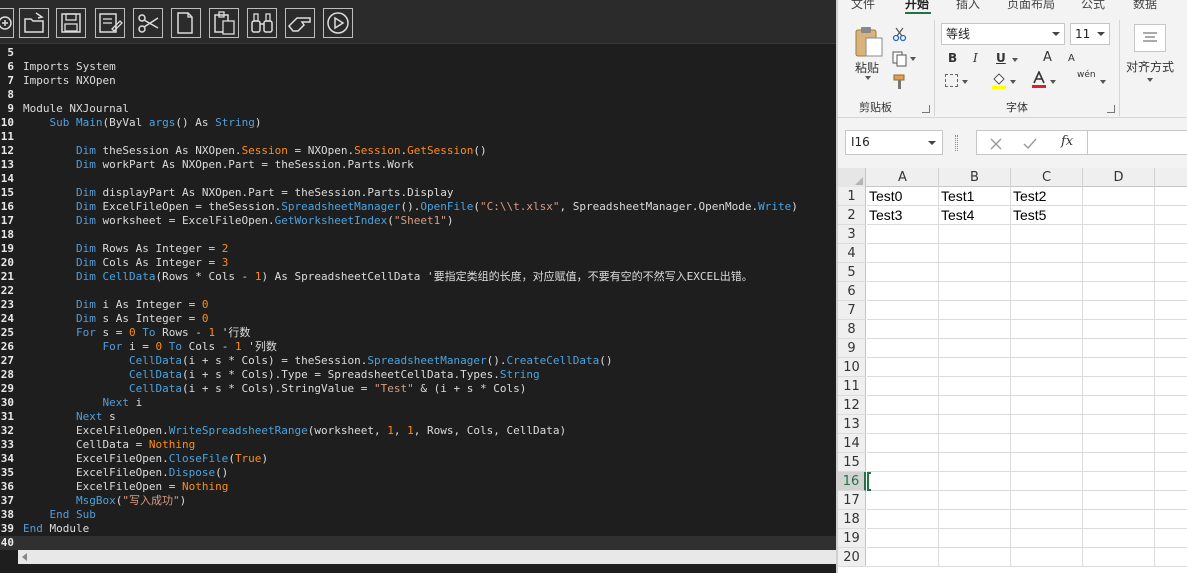  What do you see at coordinates (965, 82) in the screenshot?
I see `borders-chevron-icon` at bounding box center [965, 82].